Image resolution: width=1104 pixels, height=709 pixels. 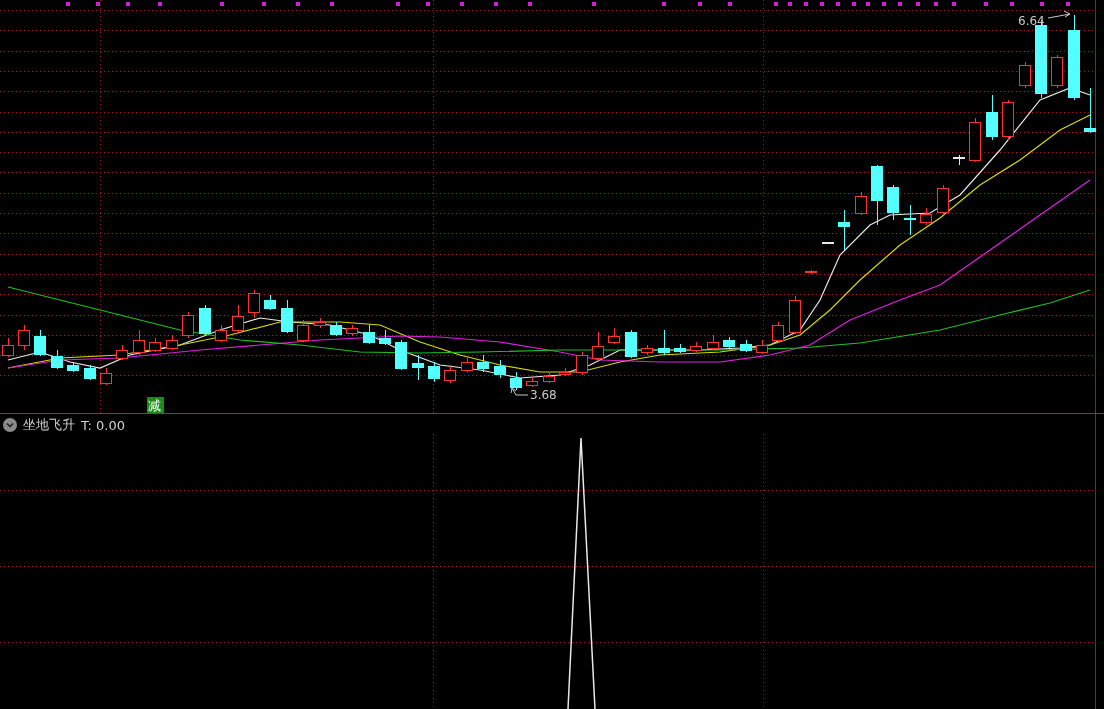 I want to click on indicator-name: 坐地飞升, so click(x=49, y=425).